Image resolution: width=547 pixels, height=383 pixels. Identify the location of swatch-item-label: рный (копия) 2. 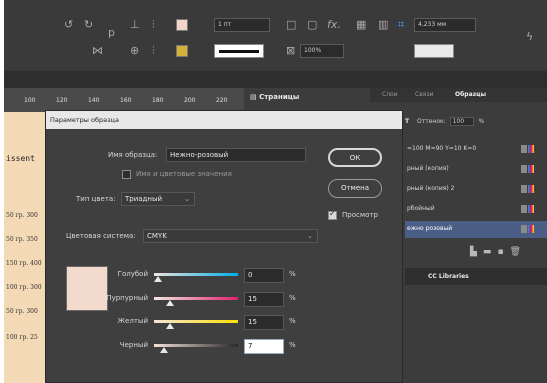
(431, 188).